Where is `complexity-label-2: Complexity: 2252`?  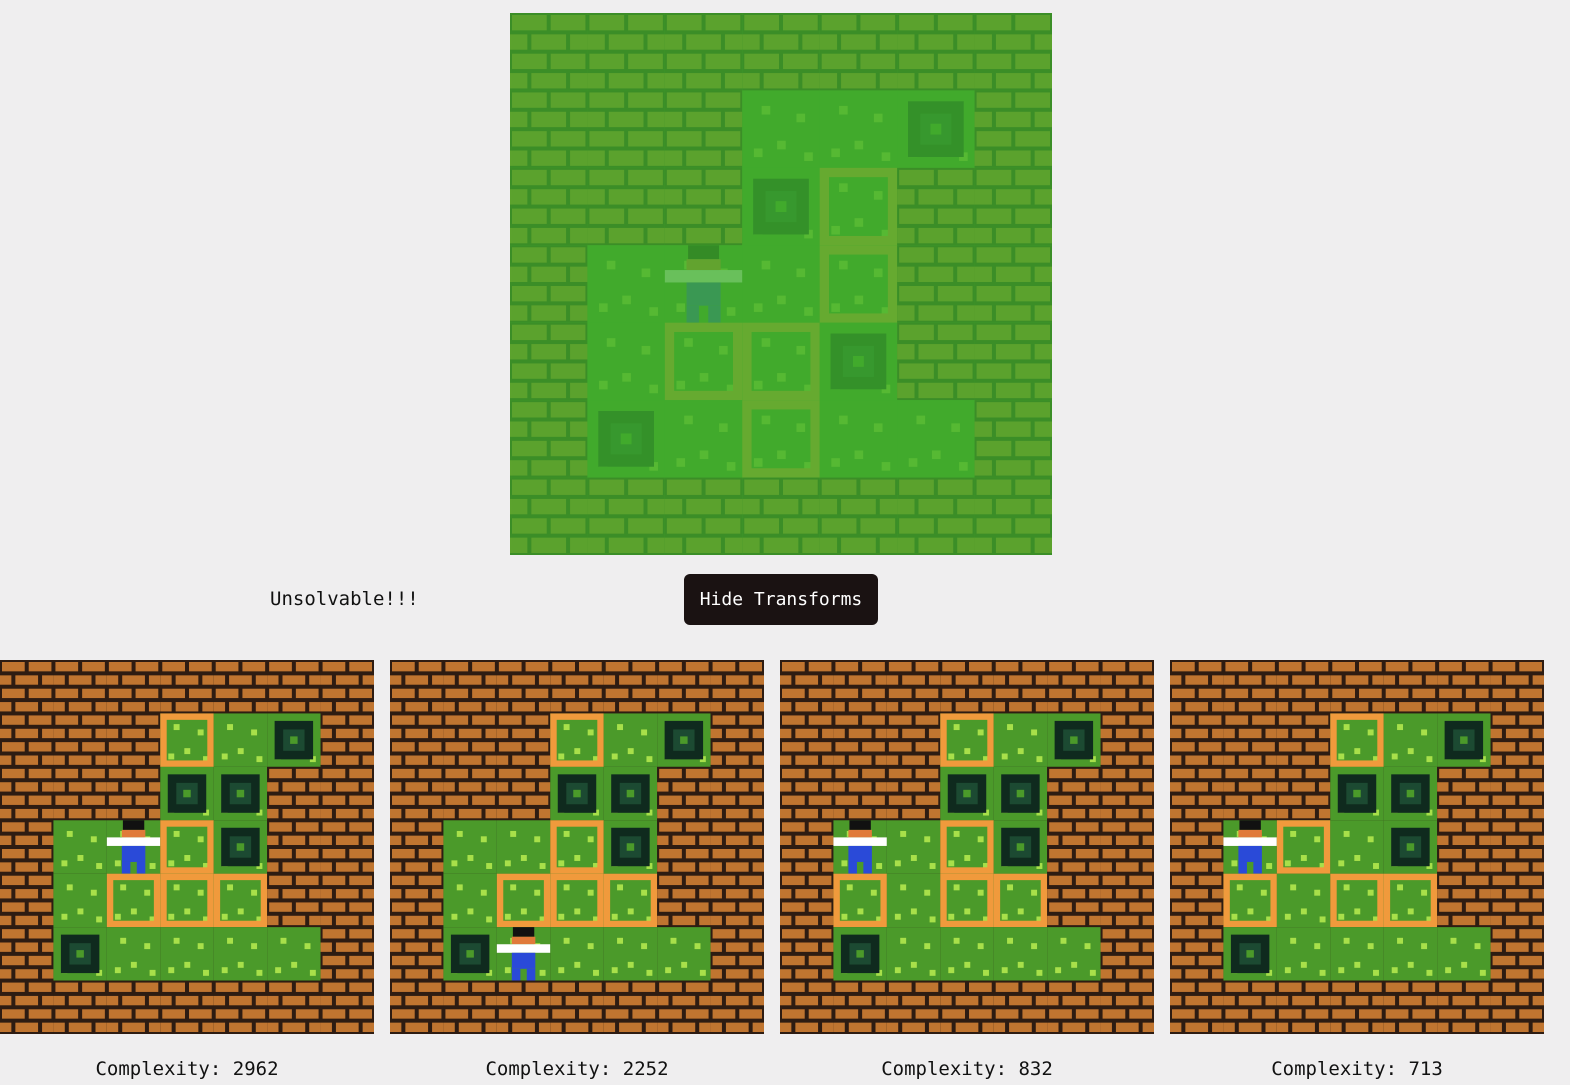
complexity-label-2: Complexity: 2252 is located at coordinates (577, 1069).